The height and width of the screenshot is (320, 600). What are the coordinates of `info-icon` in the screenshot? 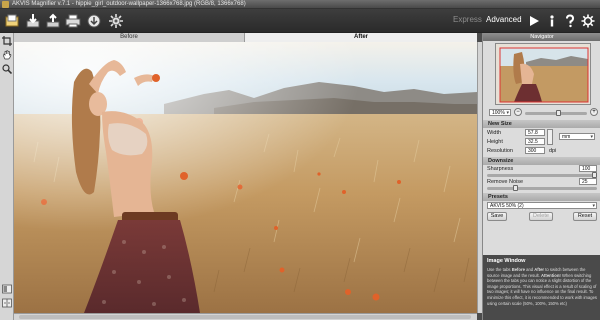 It's located at (552, 21).